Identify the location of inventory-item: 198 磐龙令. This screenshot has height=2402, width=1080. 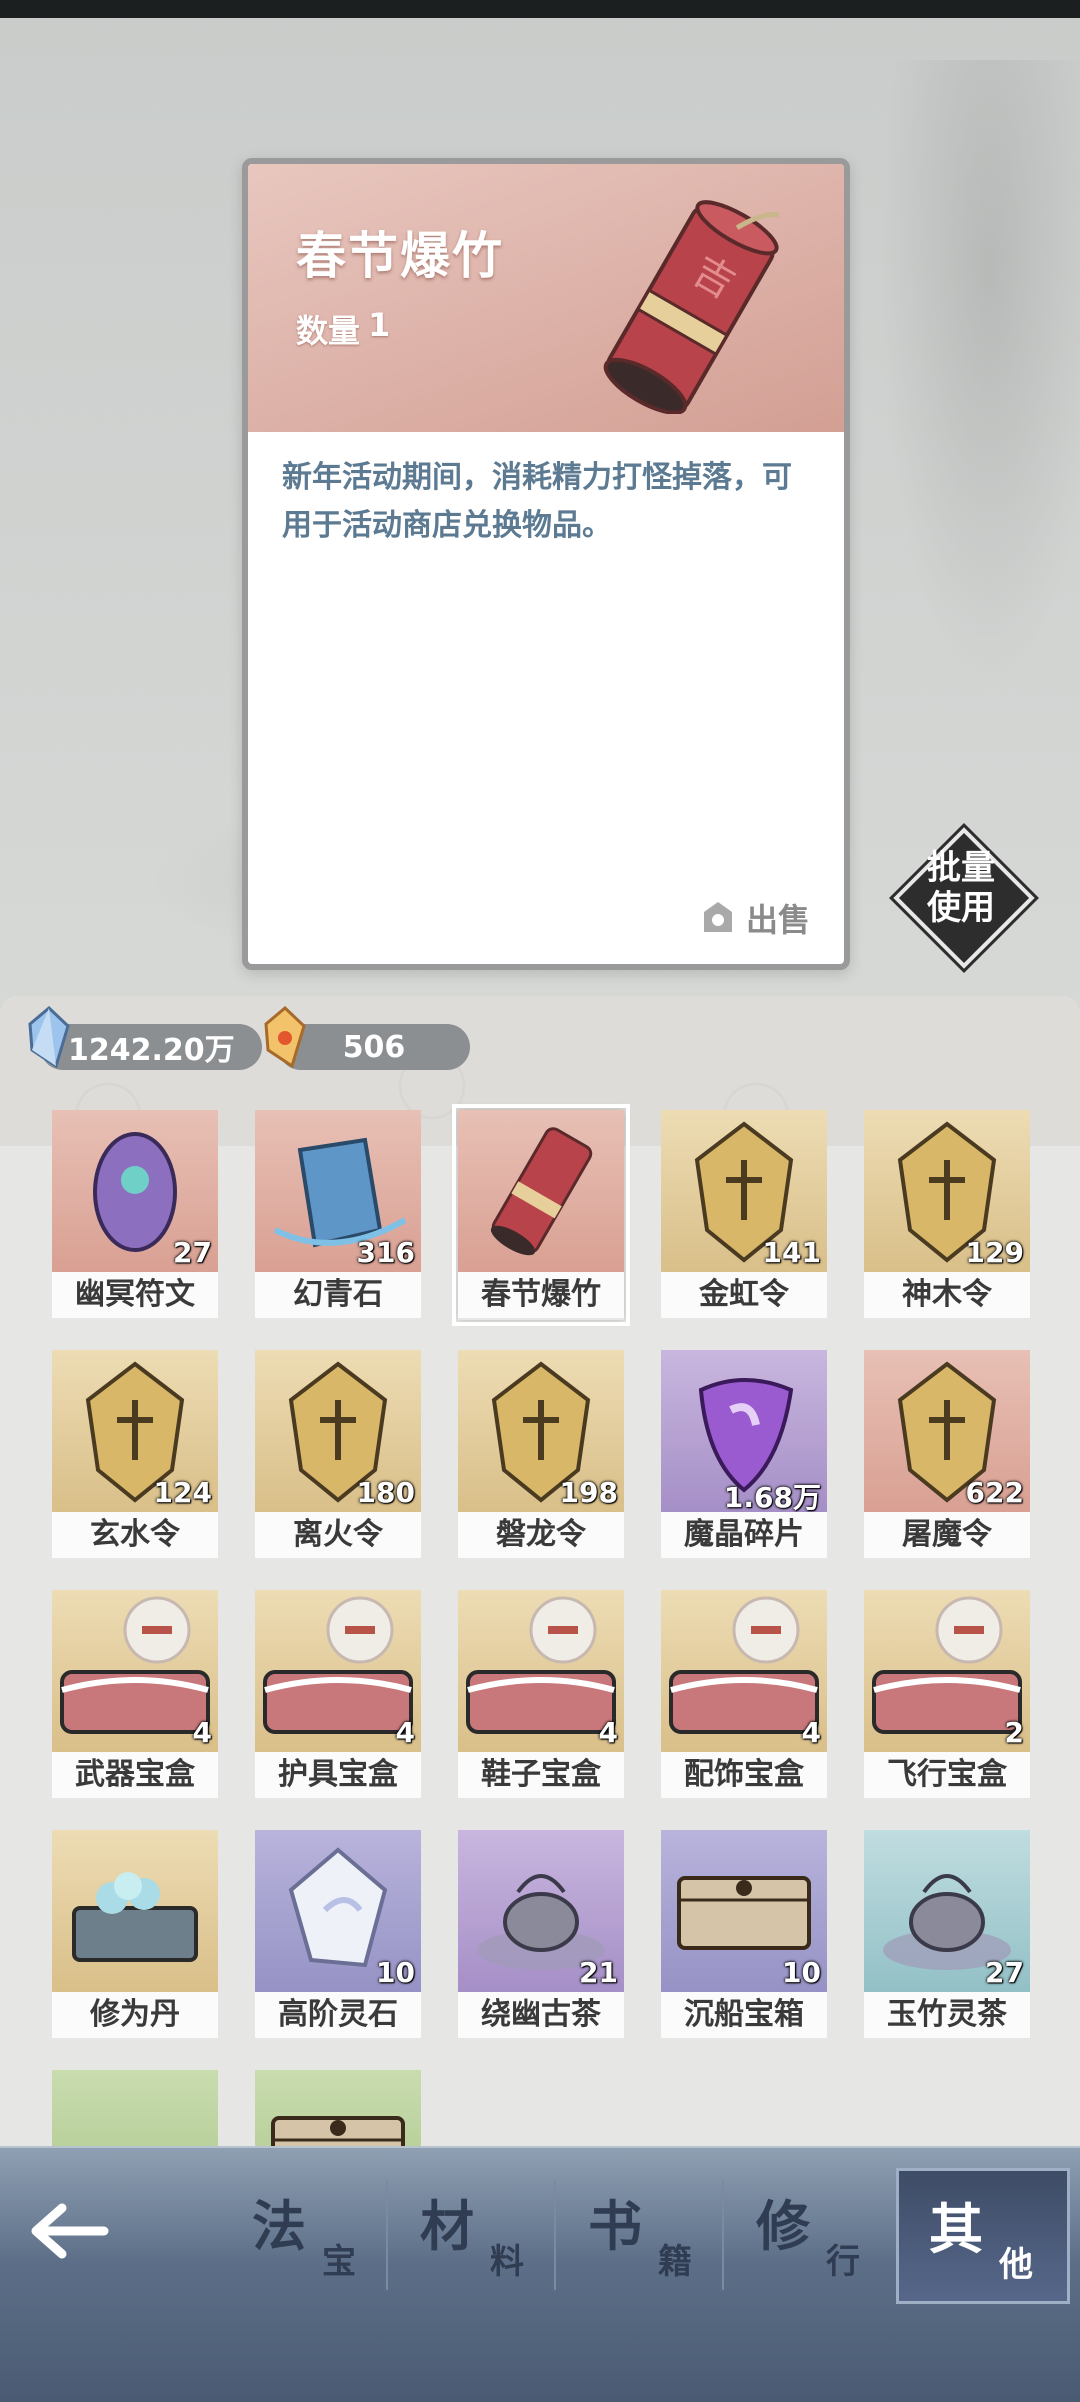
(541, 1455).